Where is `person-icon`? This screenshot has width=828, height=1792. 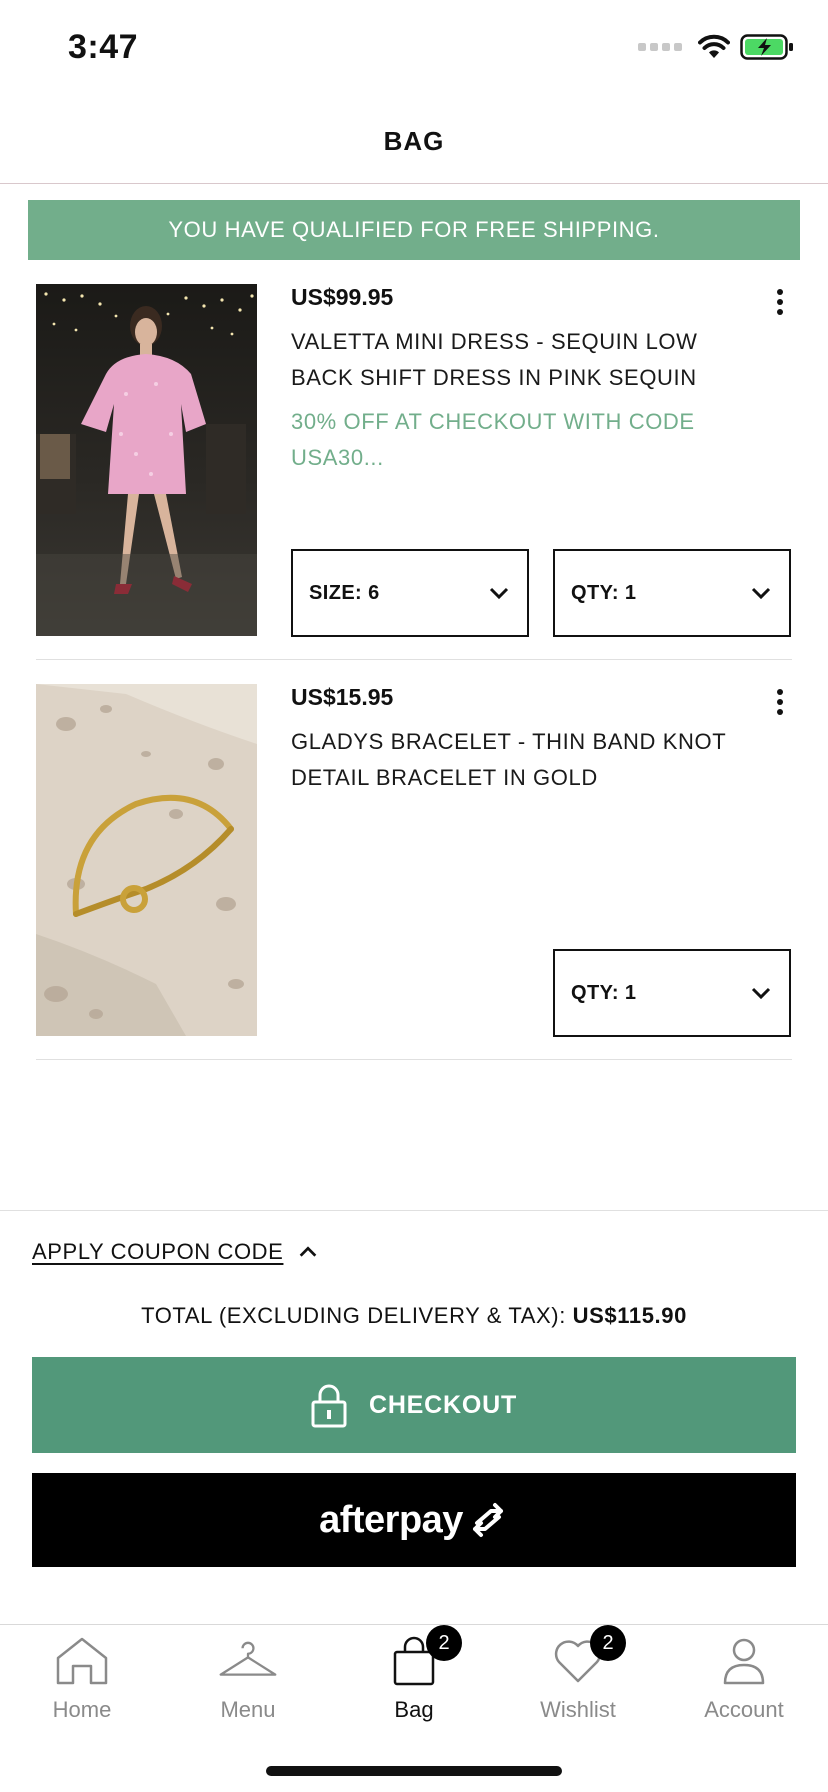
person-icon is located at coordinates (744, 1661).